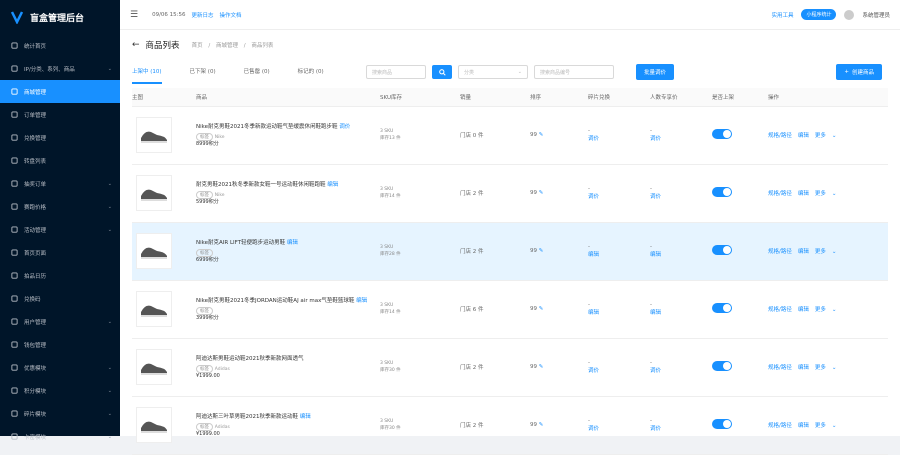  Describe the element at coordinates (261, 185) in the screenshot. I see `product-name: 耐克男鞋2021秋冬季新款女鞋一号运动鞋休闲鞋跑鞋` at that location.